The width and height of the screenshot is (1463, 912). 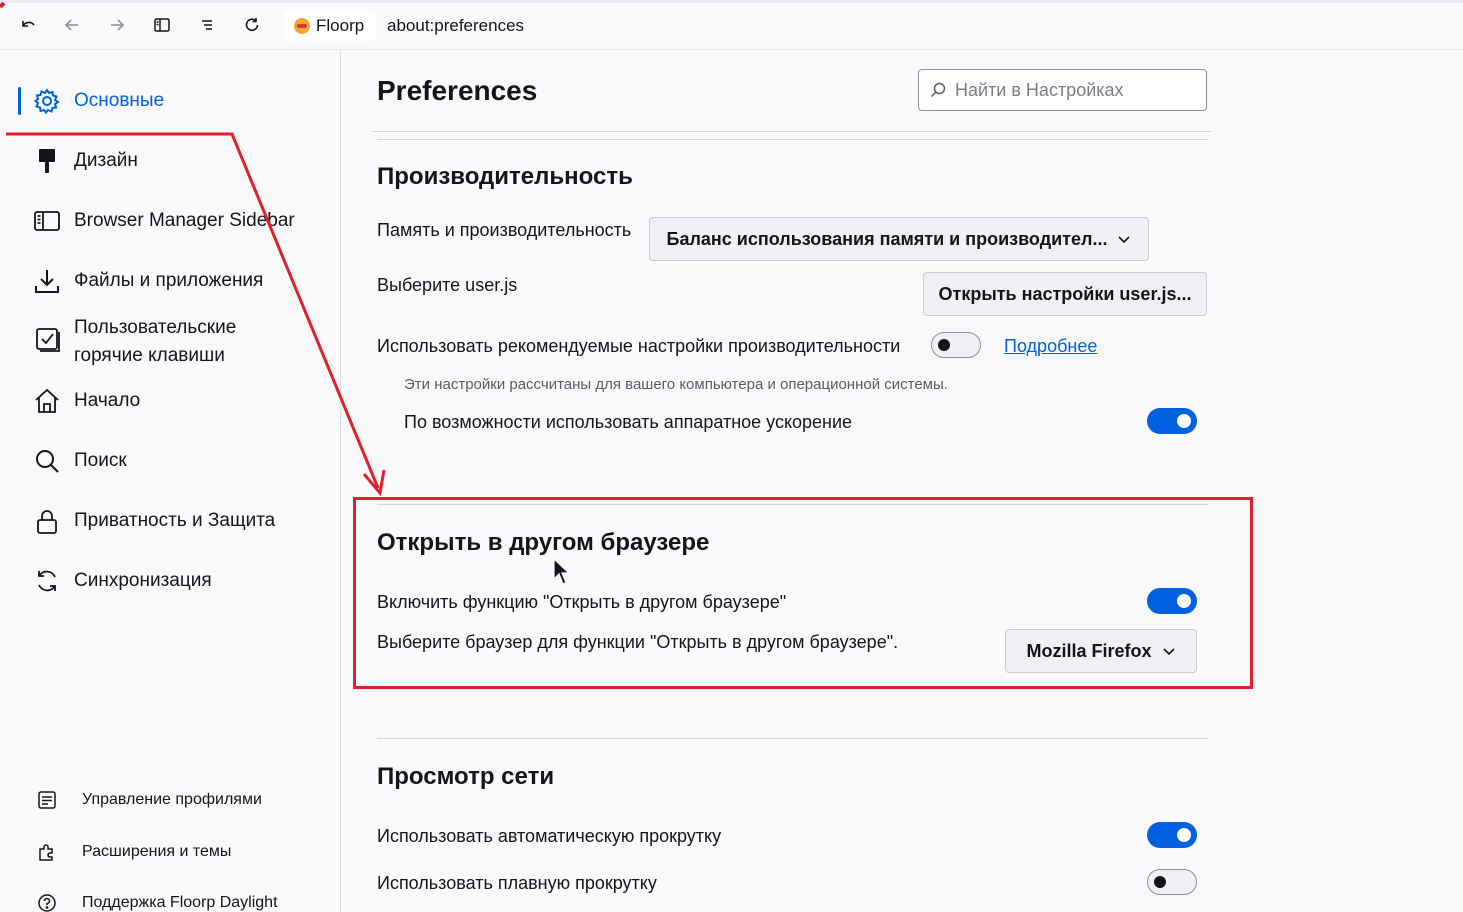 I want to click on header-divider, so click(x=791, y=131).